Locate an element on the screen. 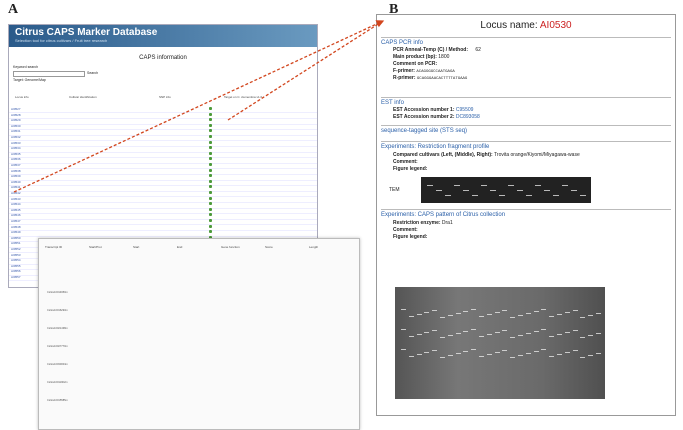 This screenshot has height=430, width=683. locus-link: AI0552 is located at coordinates (16, 249).